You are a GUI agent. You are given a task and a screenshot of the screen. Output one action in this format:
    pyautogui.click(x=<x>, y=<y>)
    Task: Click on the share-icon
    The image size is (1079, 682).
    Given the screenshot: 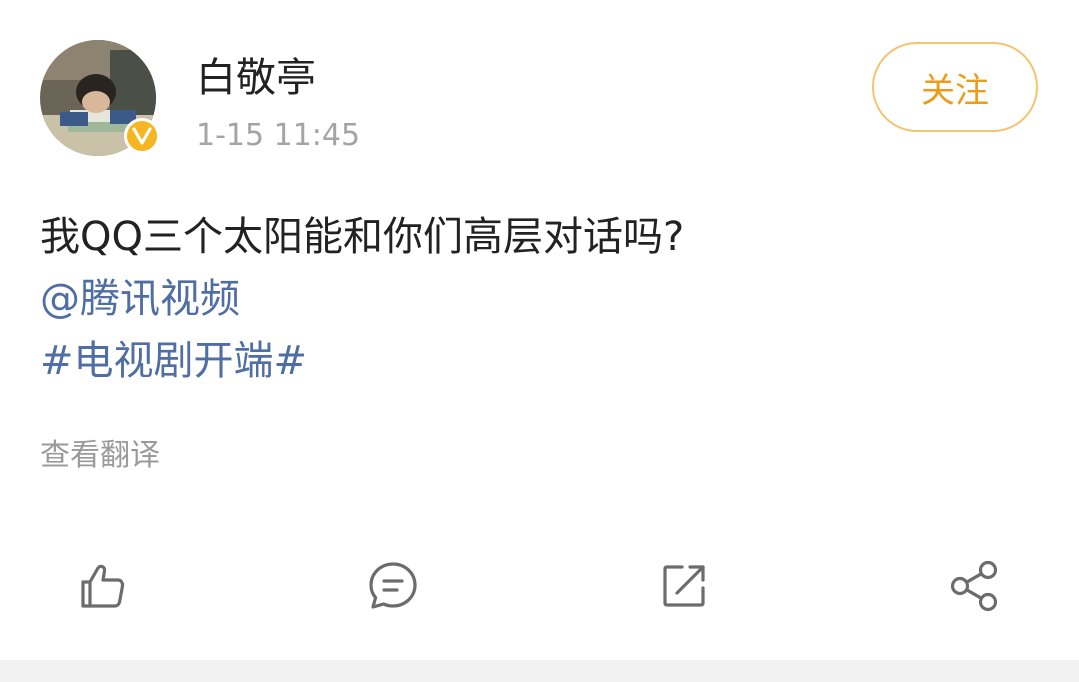 What is the action you would take?
    pyautogui.click(x=974, y=586)
    